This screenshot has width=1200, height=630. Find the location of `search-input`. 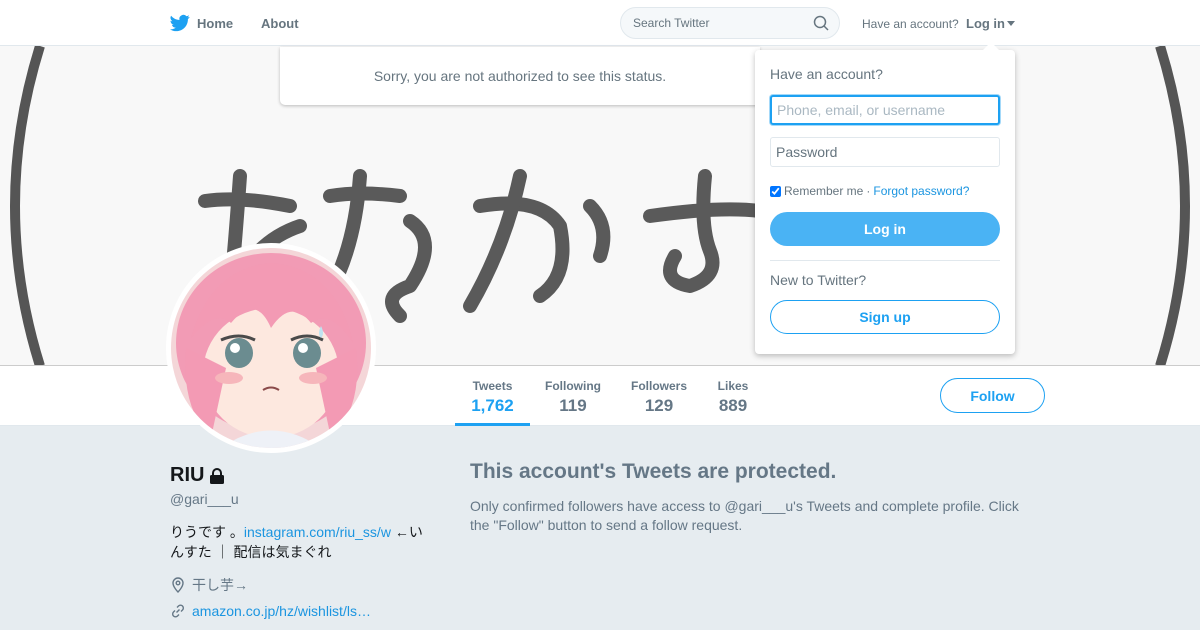

search-input is located at coordinates (711, 23).